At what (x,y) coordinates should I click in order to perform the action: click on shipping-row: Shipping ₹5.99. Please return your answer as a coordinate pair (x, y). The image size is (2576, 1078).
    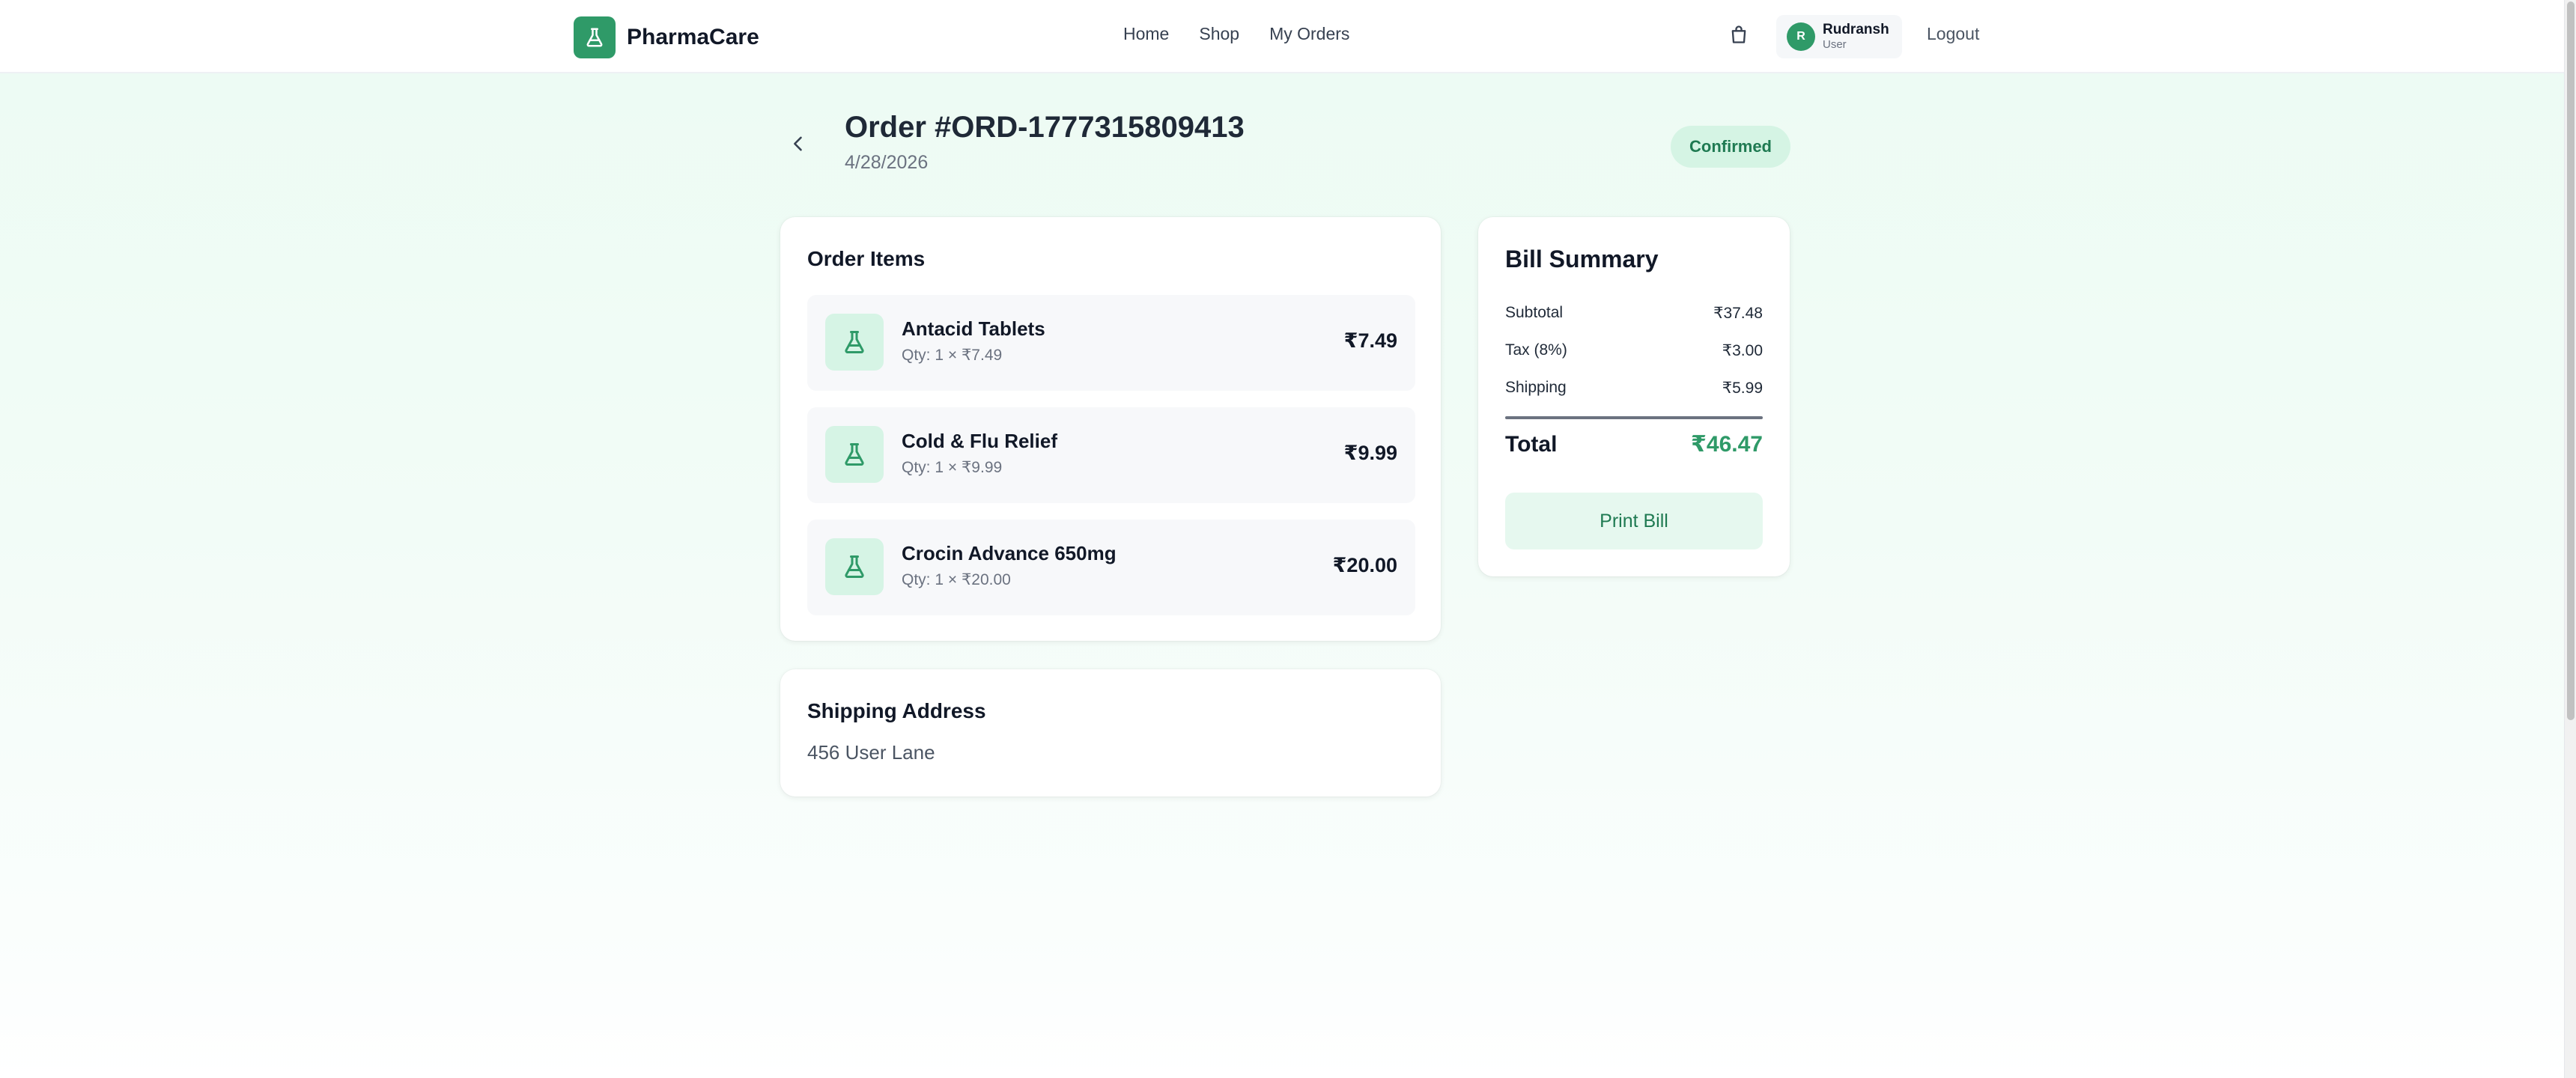
    Looking at the image, I should click on (1634, 388).